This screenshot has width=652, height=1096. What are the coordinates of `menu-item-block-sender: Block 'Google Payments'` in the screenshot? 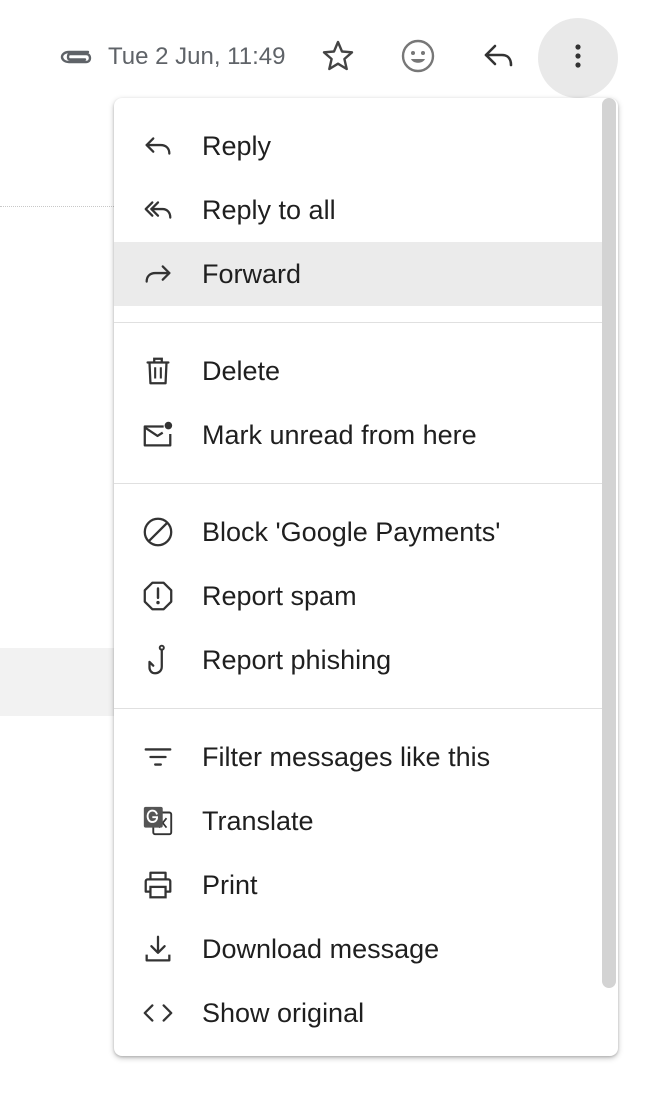 It's located at (358, 532).